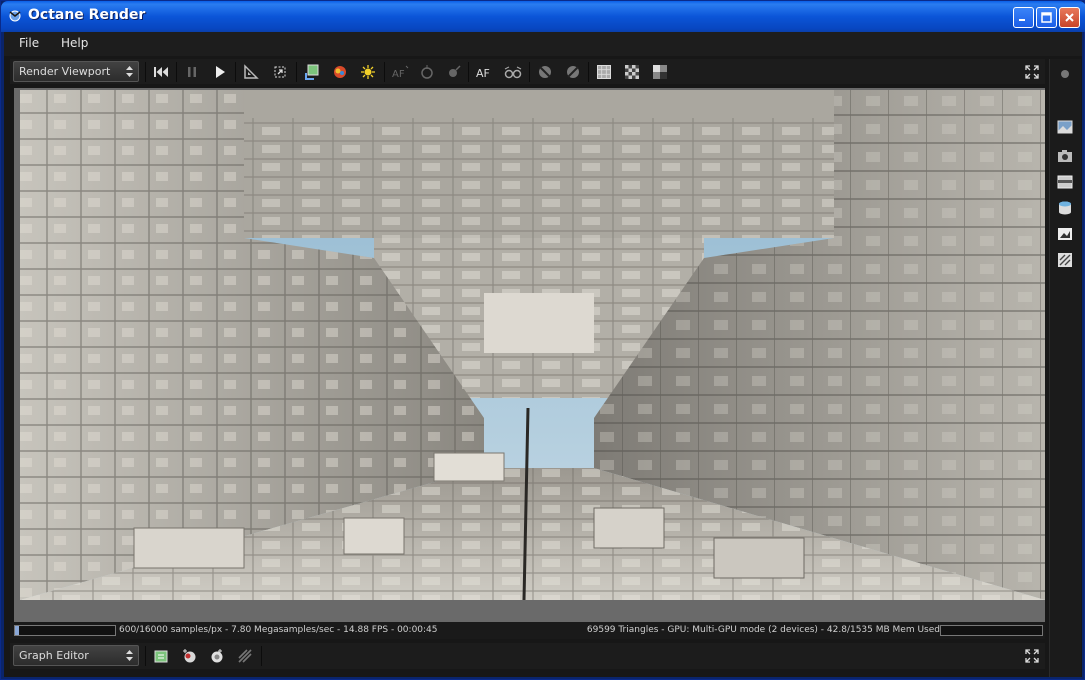  I want to click on light-pick-icon, so click(368, 72).